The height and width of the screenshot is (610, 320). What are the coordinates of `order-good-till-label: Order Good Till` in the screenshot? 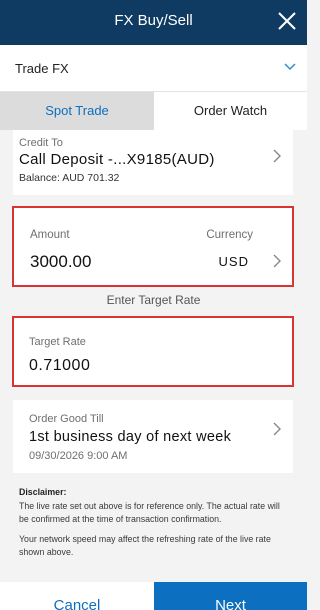 It's located at (66, 419).